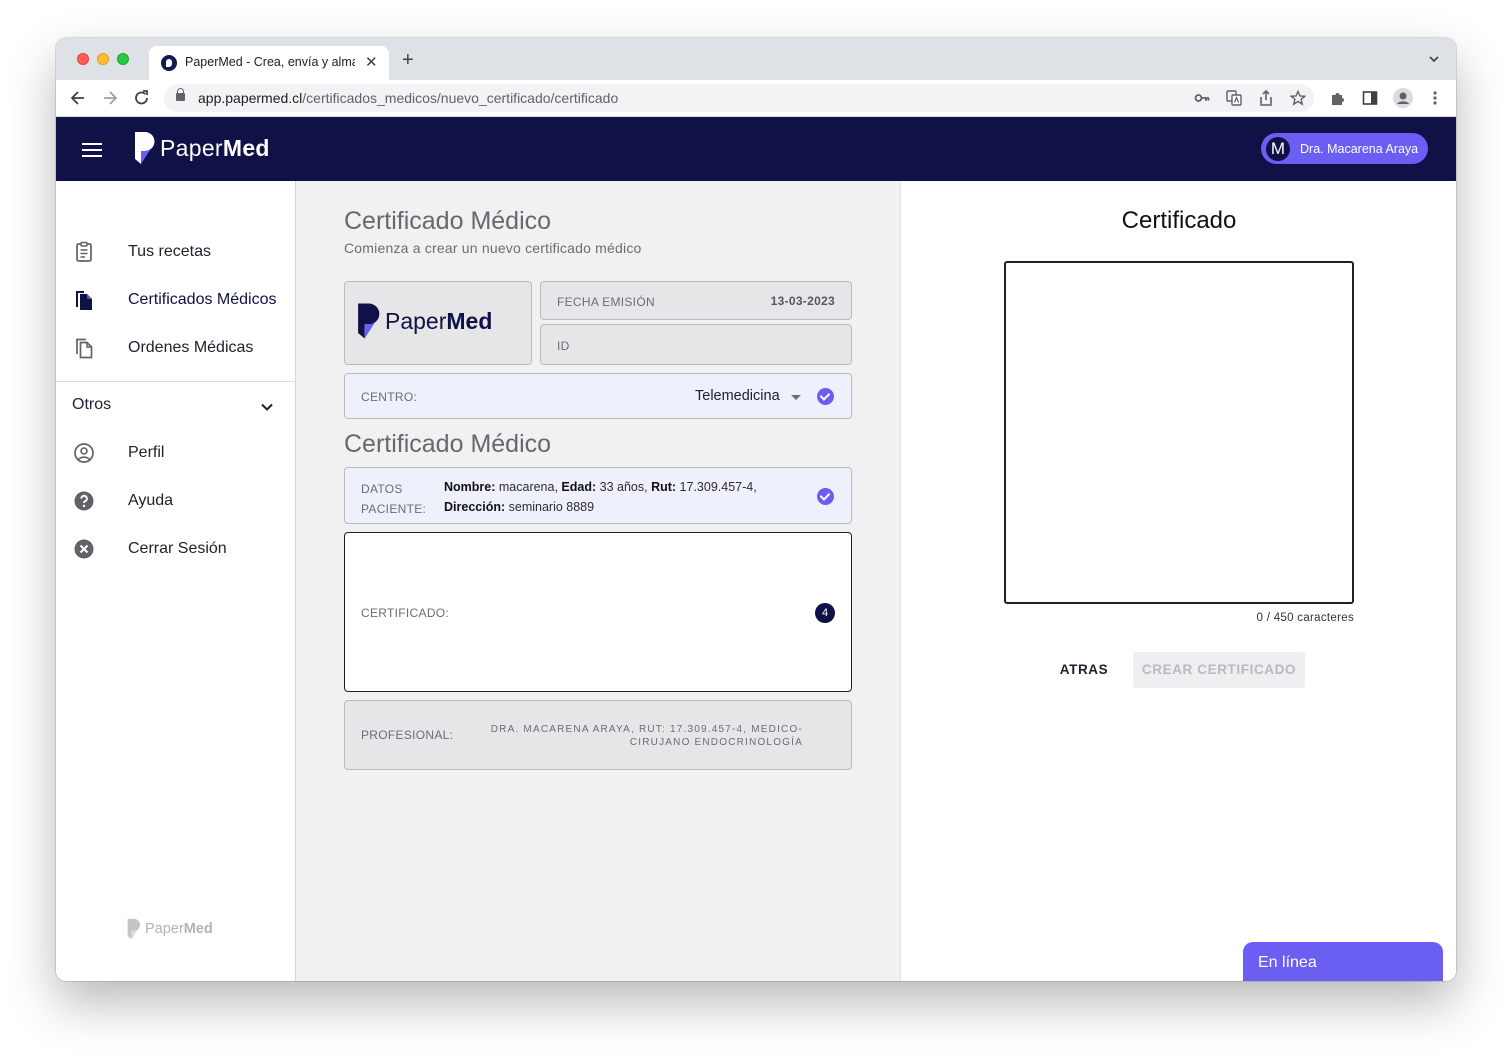 This screenshot has height=1056, width=1512. I want to click on sidebar-item-label: Certificados Médicos, so click(202, 299).